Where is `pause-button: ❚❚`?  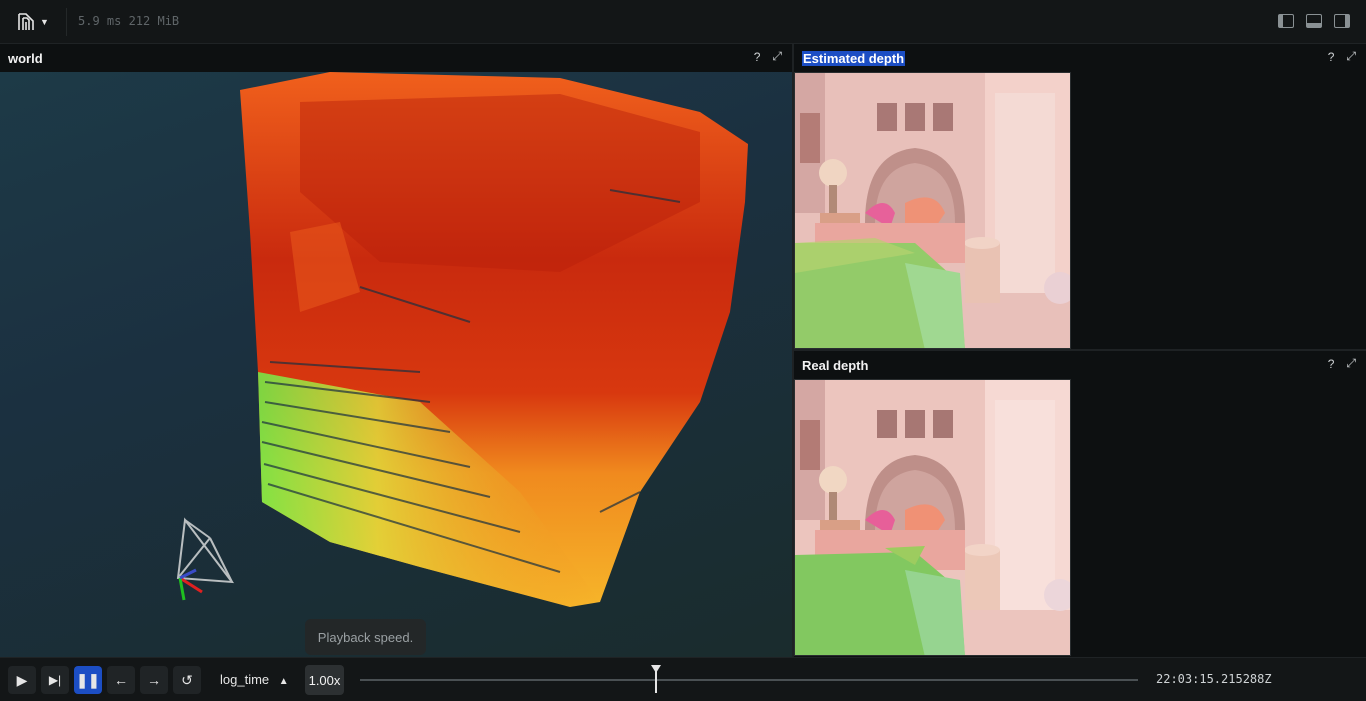
pause-button: ❚❚ is located at coordinates (88, 680).